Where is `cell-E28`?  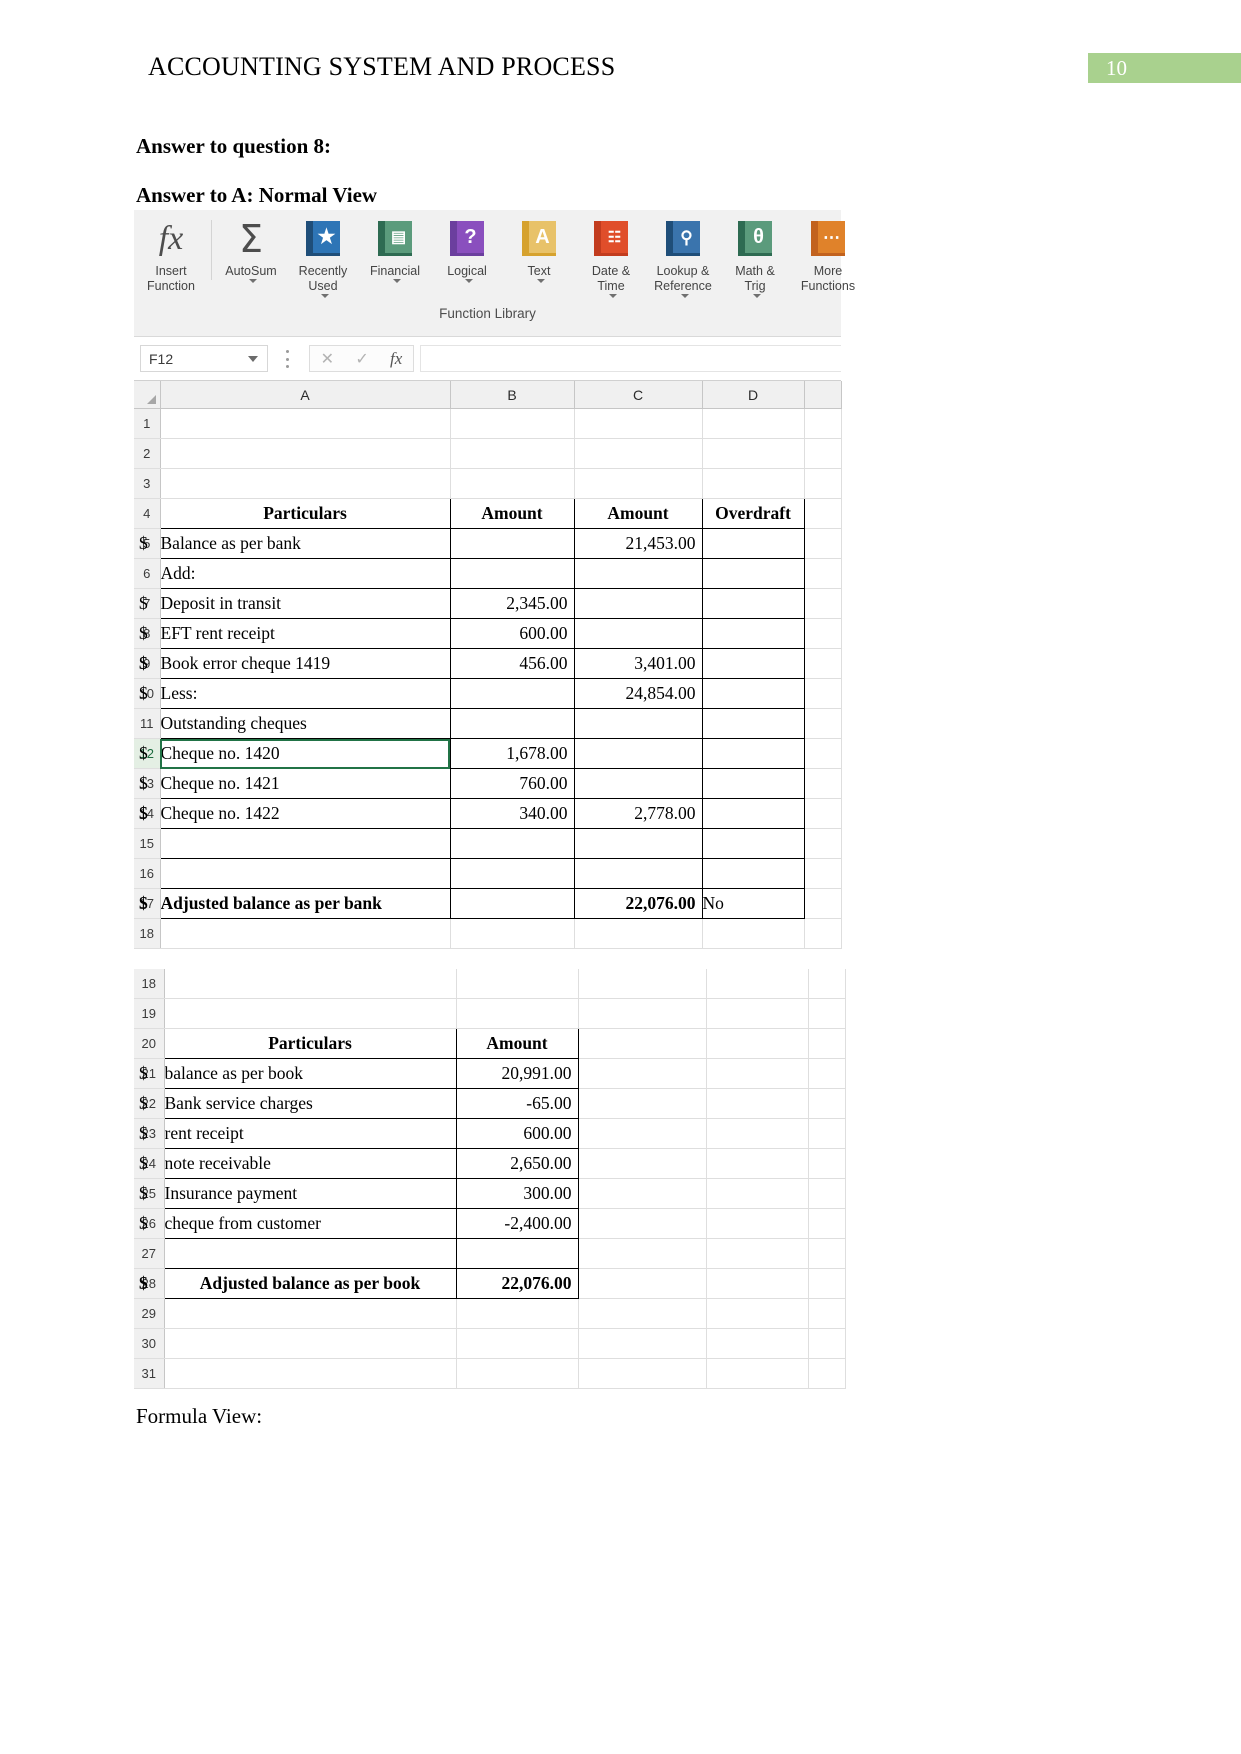 cell-E28 is located at coordinates (827, 1283).